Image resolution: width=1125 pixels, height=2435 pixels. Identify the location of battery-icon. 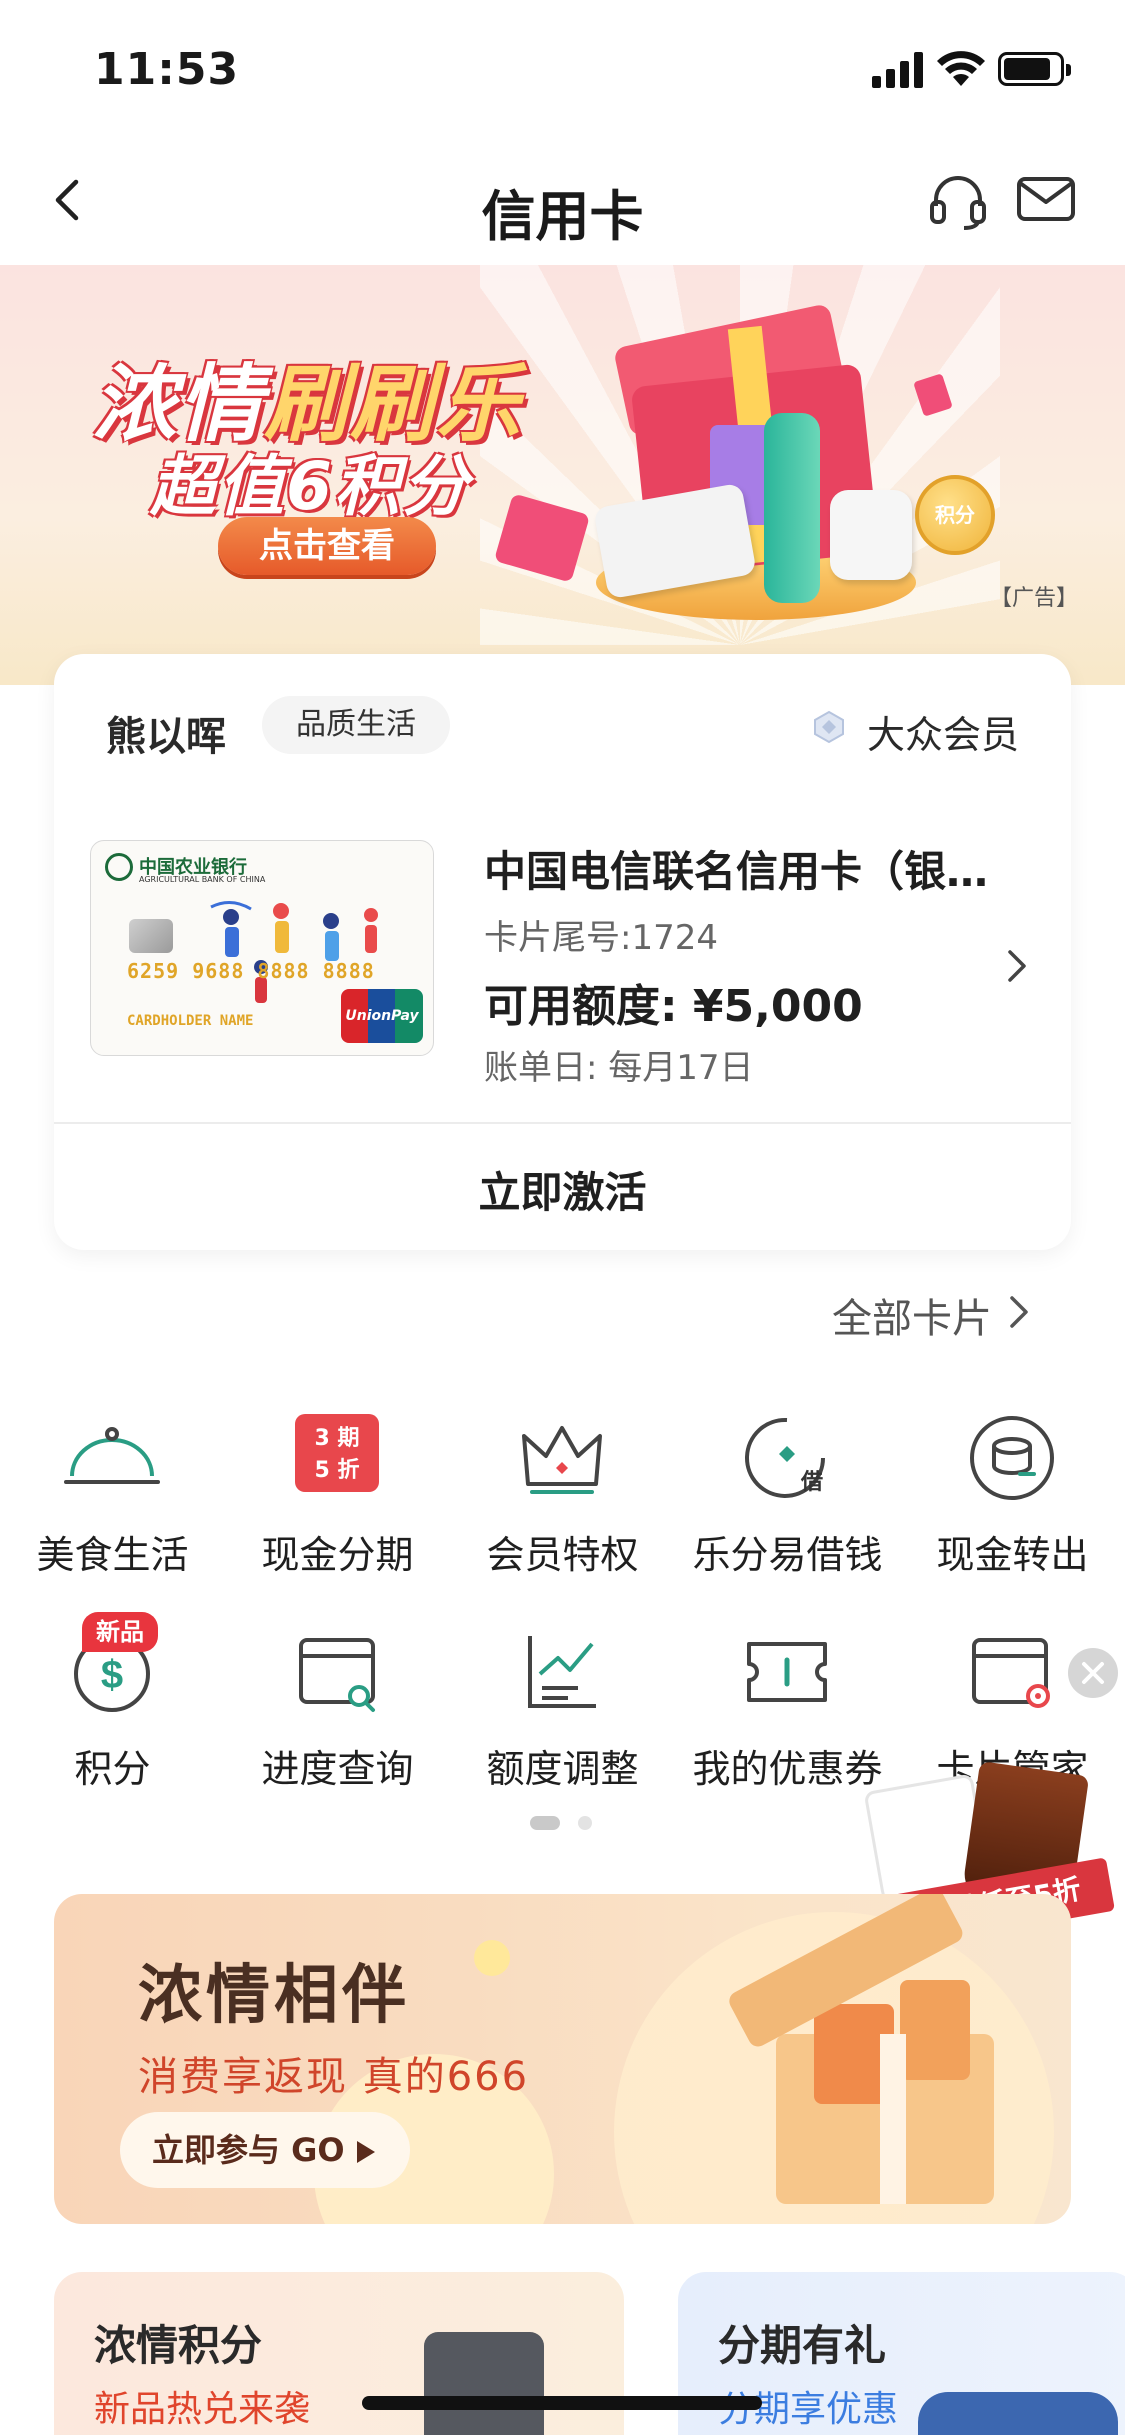
(1034, 69).